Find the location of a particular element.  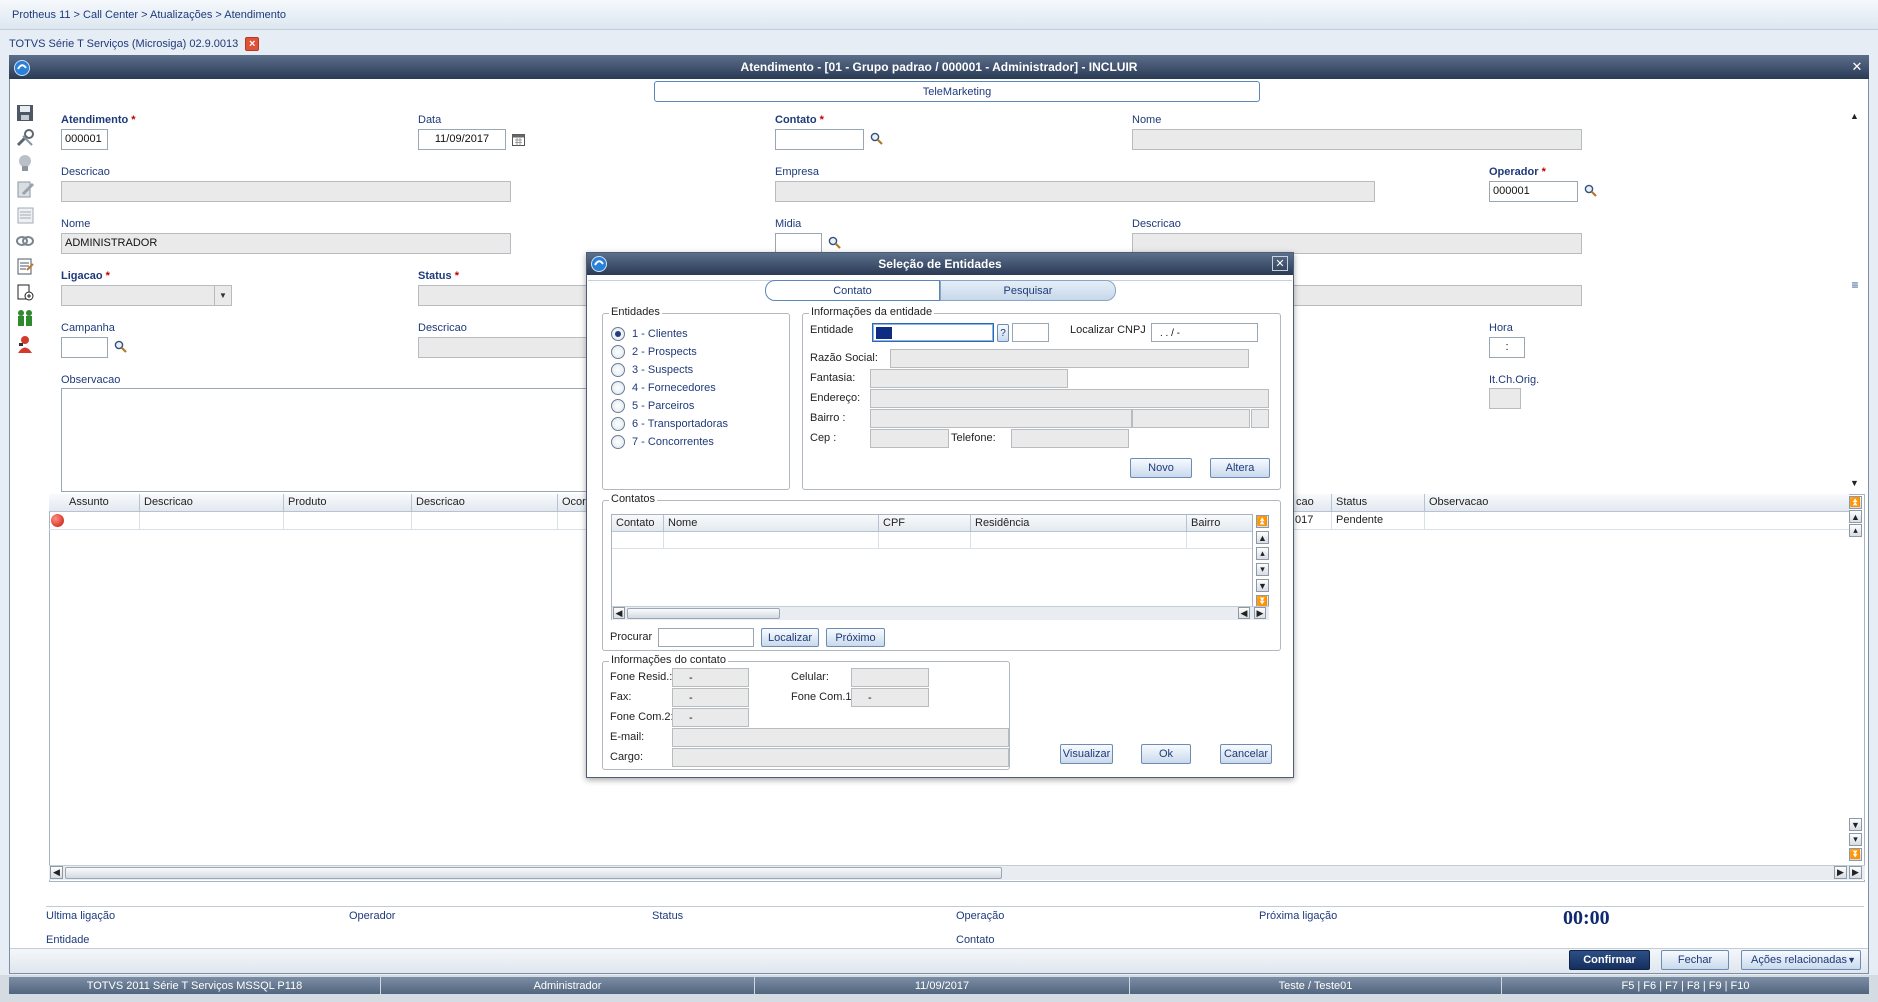

radio-prospects: 2 - Prospects is located at coordinates (654, 352).